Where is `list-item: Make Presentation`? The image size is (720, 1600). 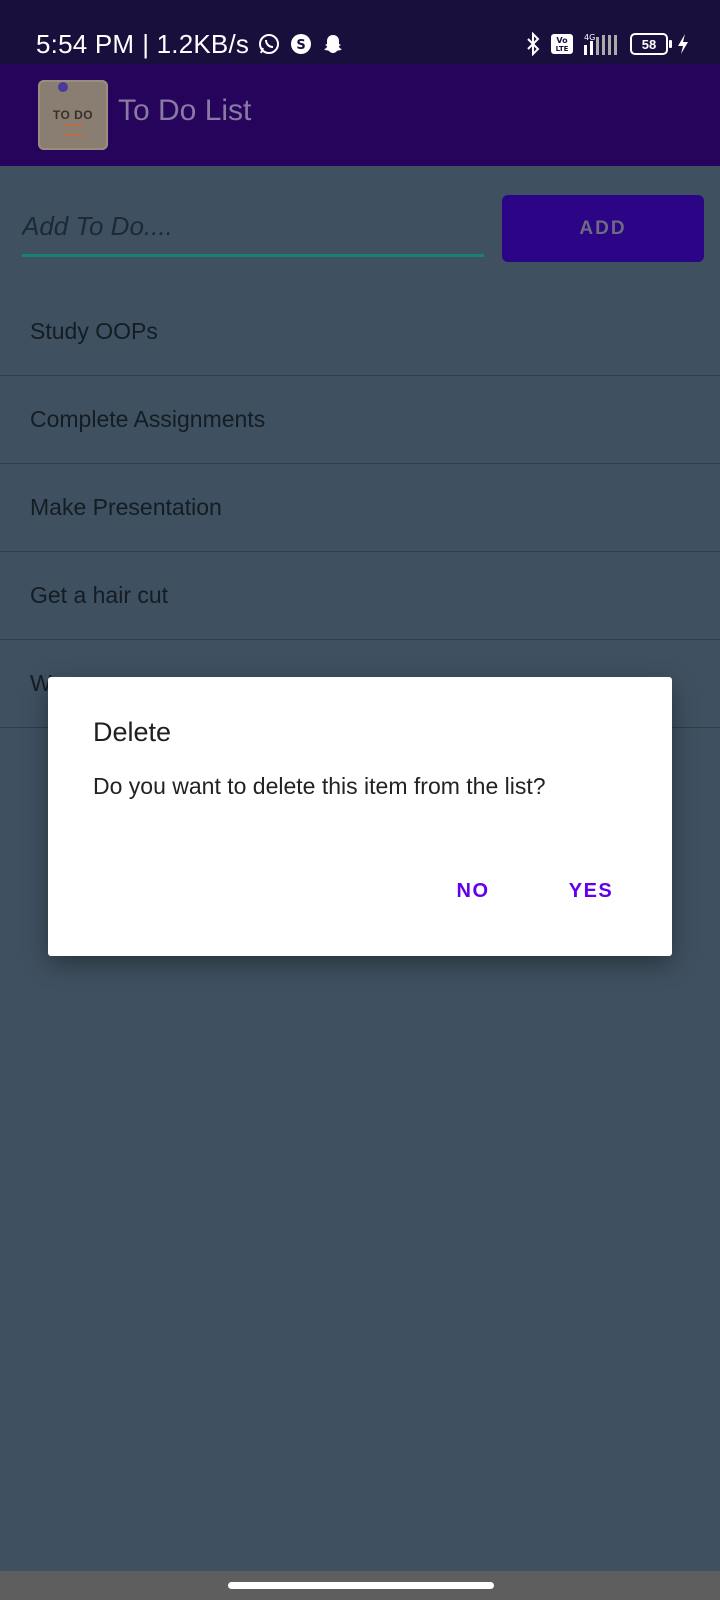 list-item: Make Presentation is located at coordinates (360, 508).